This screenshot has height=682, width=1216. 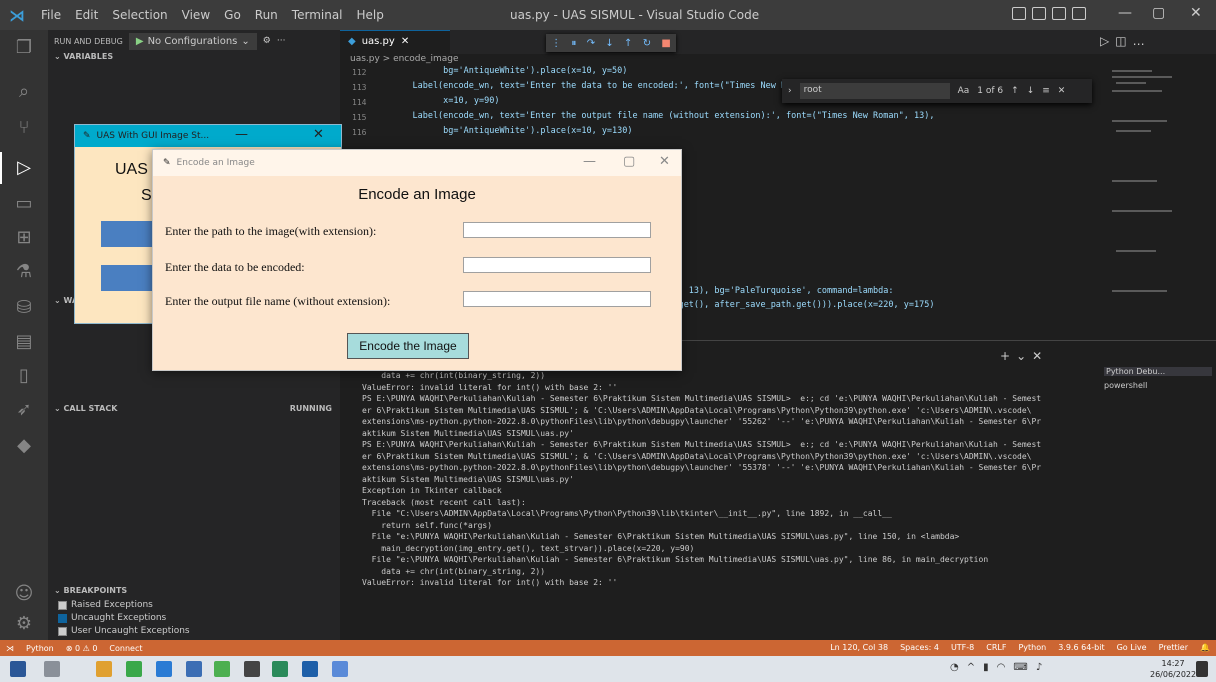 I want to click on toggle-sidebar-icon, so click(x=1019, y=13).